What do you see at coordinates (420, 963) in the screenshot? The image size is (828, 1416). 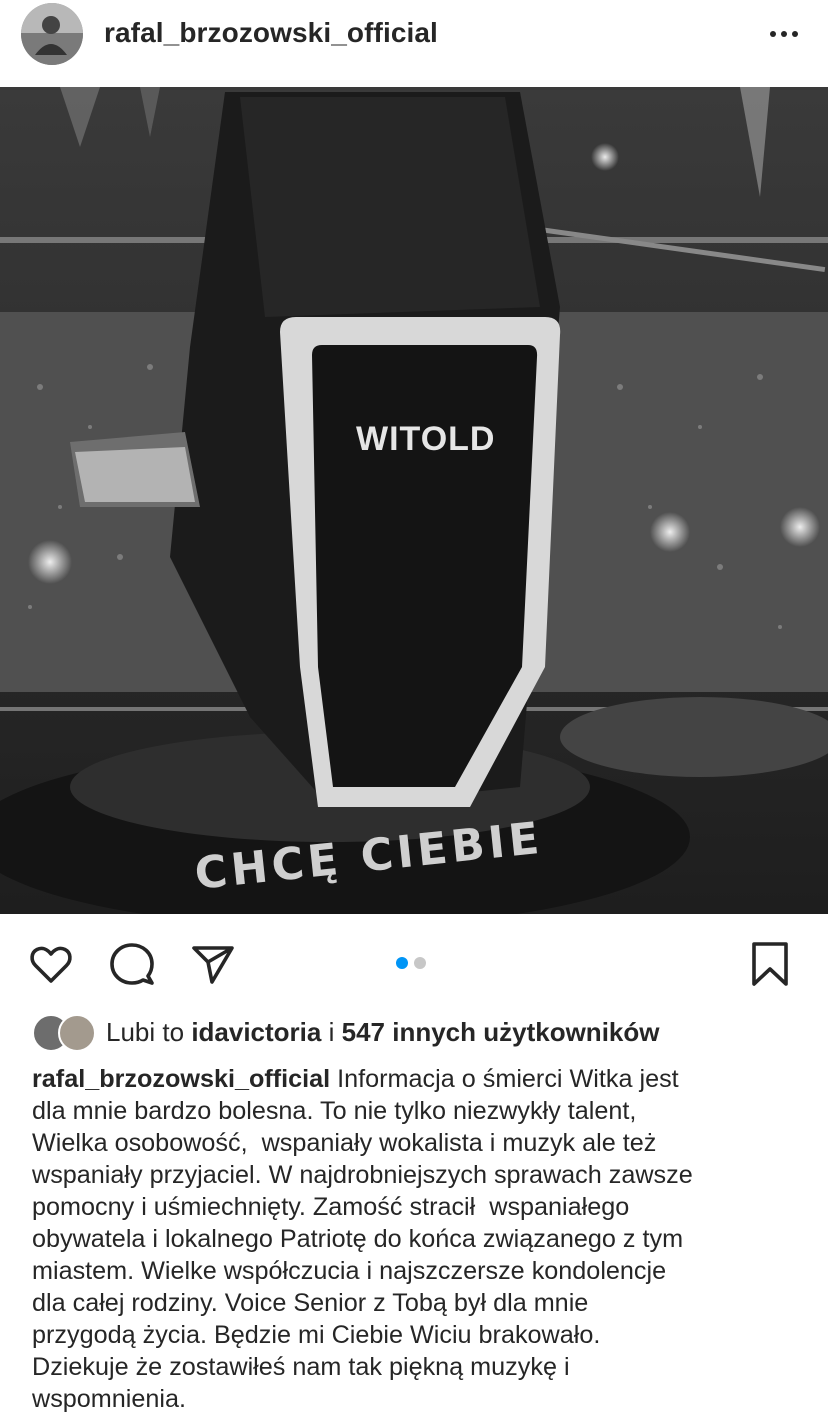 I see `carousel-dot` at bounding box center [420, 963].